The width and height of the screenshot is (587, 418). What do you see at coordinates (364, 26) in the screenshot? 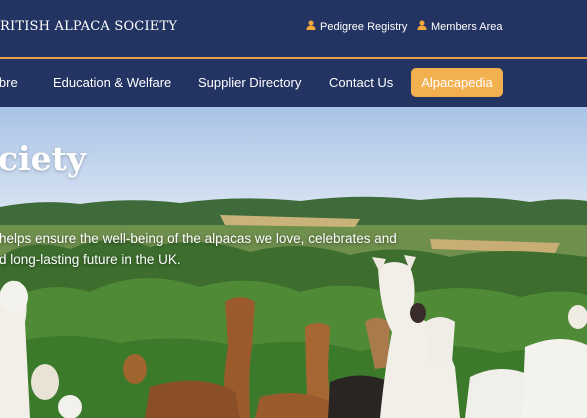
I see `pedigree-registry-label: Pedigree Registry` at bounding box center [364, 26].